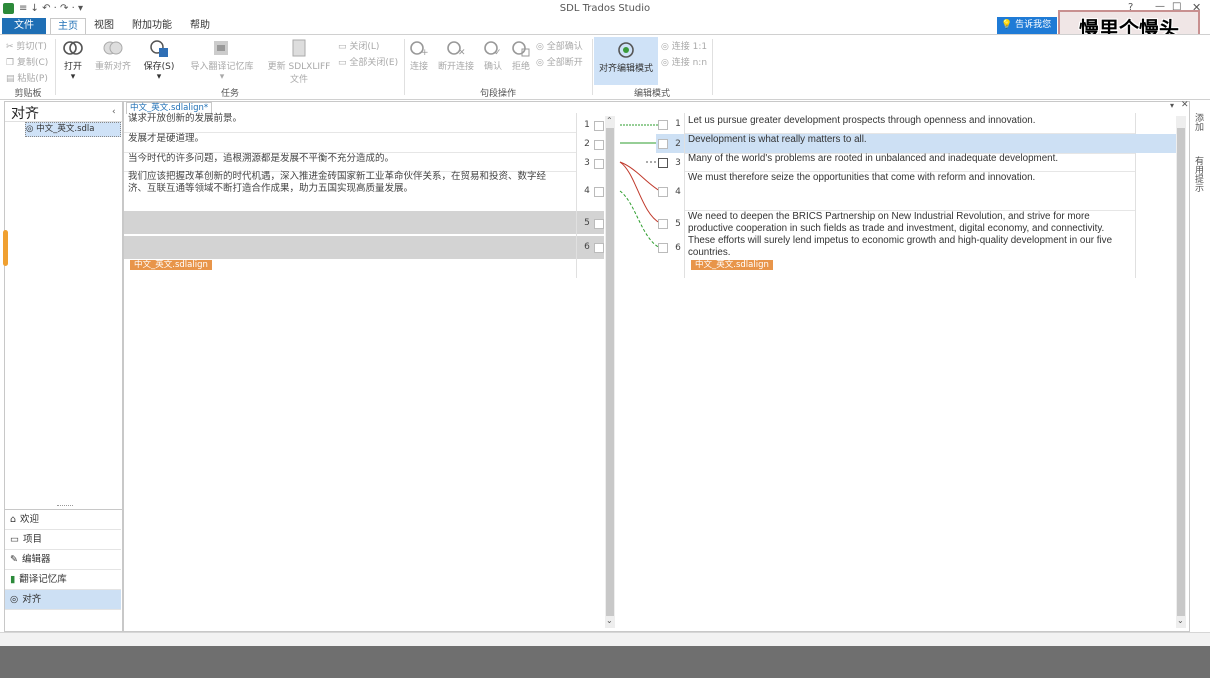  I want to click on nav-item-projects: ▭ 项目, so click(63, 540).